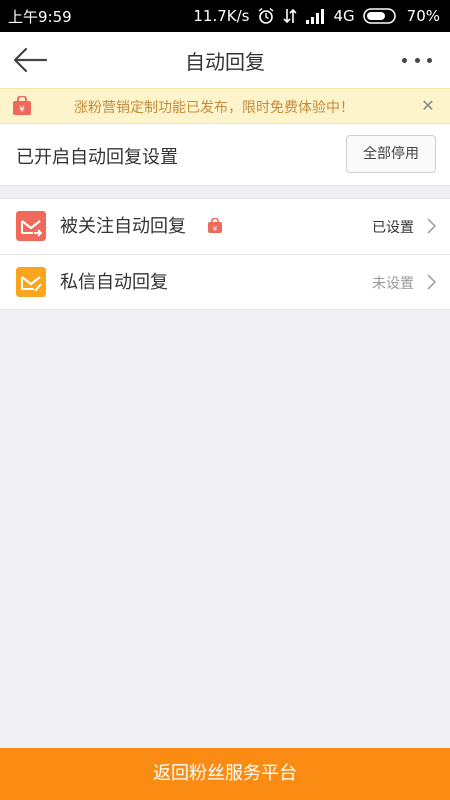 This screenshot has height=800, width=450. I want to click on signal-icon, so click(315, 16).